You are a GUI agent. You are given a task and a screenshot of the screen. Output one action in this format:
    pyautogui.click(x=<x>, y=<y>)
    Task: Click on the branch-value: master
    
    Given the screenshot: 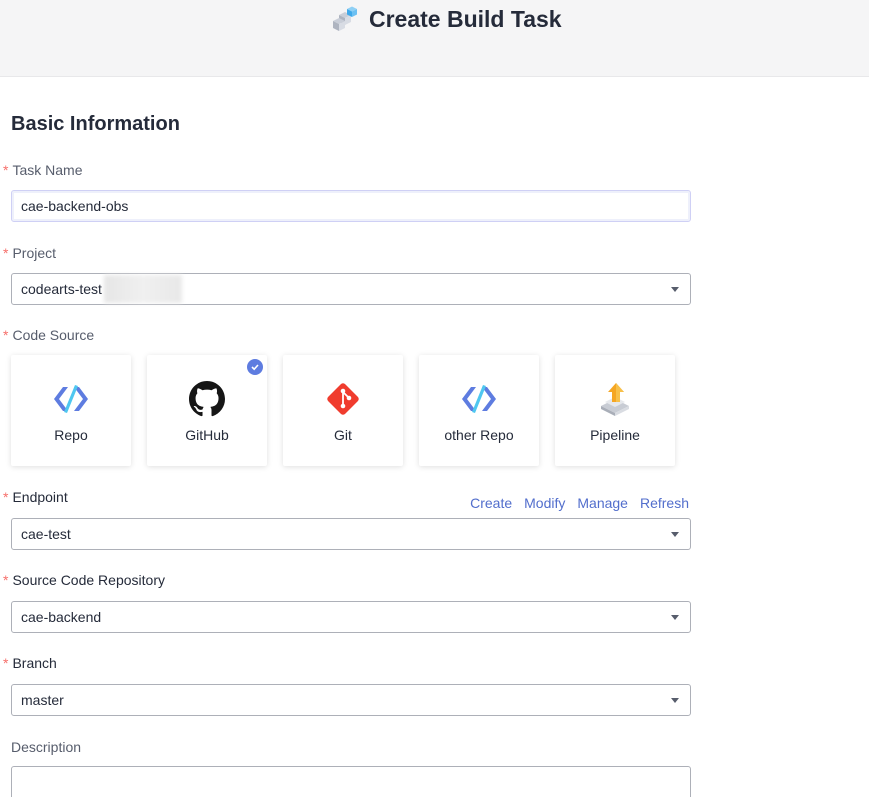 What is the action you would take?
    pyautogui.click(x=42, y=700)
    